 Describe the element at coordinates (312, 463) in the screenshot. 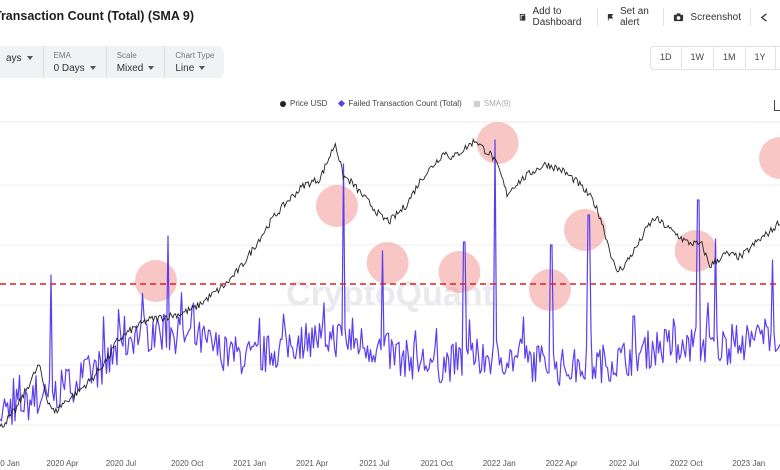

I see `x-tick-label: 2021 Apr` at that location.